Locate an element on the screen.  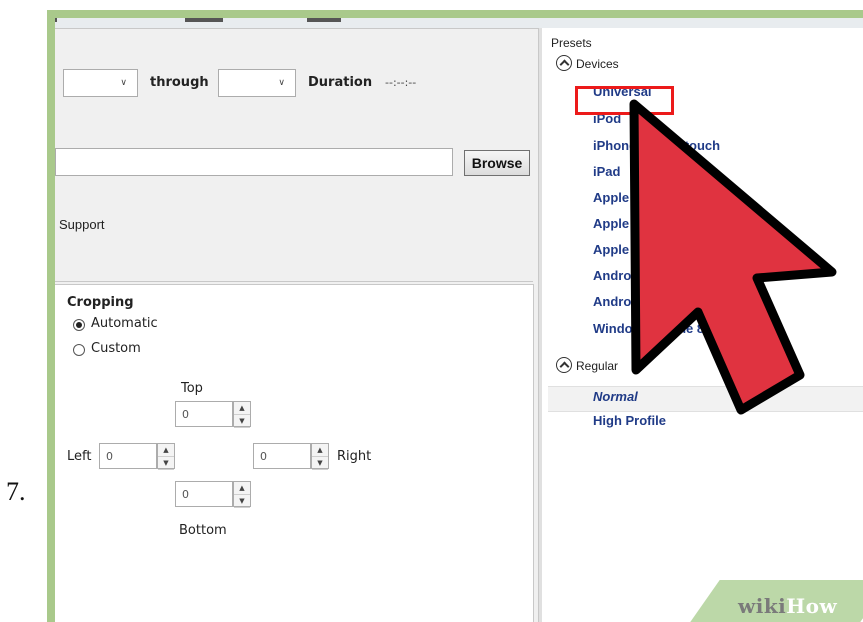
watermark-wiki: wiki is located at coordinates (762, 606).